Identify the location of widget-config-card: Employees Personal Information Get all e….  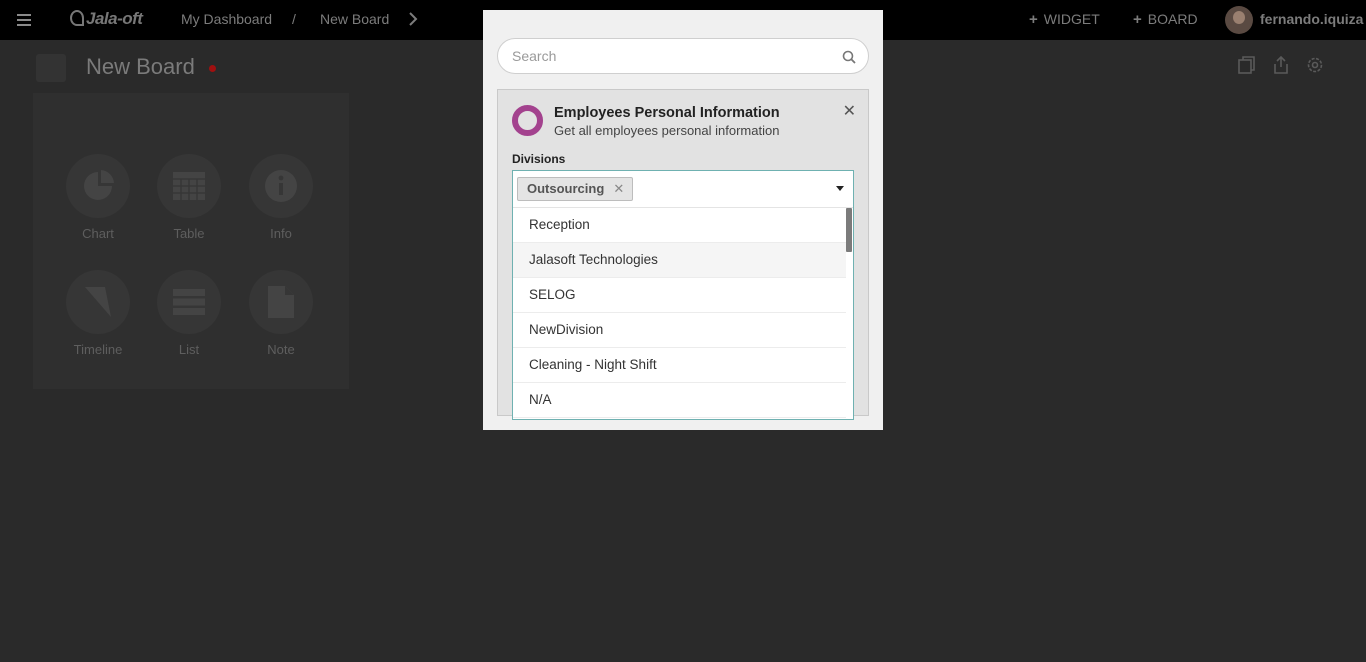
(683, 254).